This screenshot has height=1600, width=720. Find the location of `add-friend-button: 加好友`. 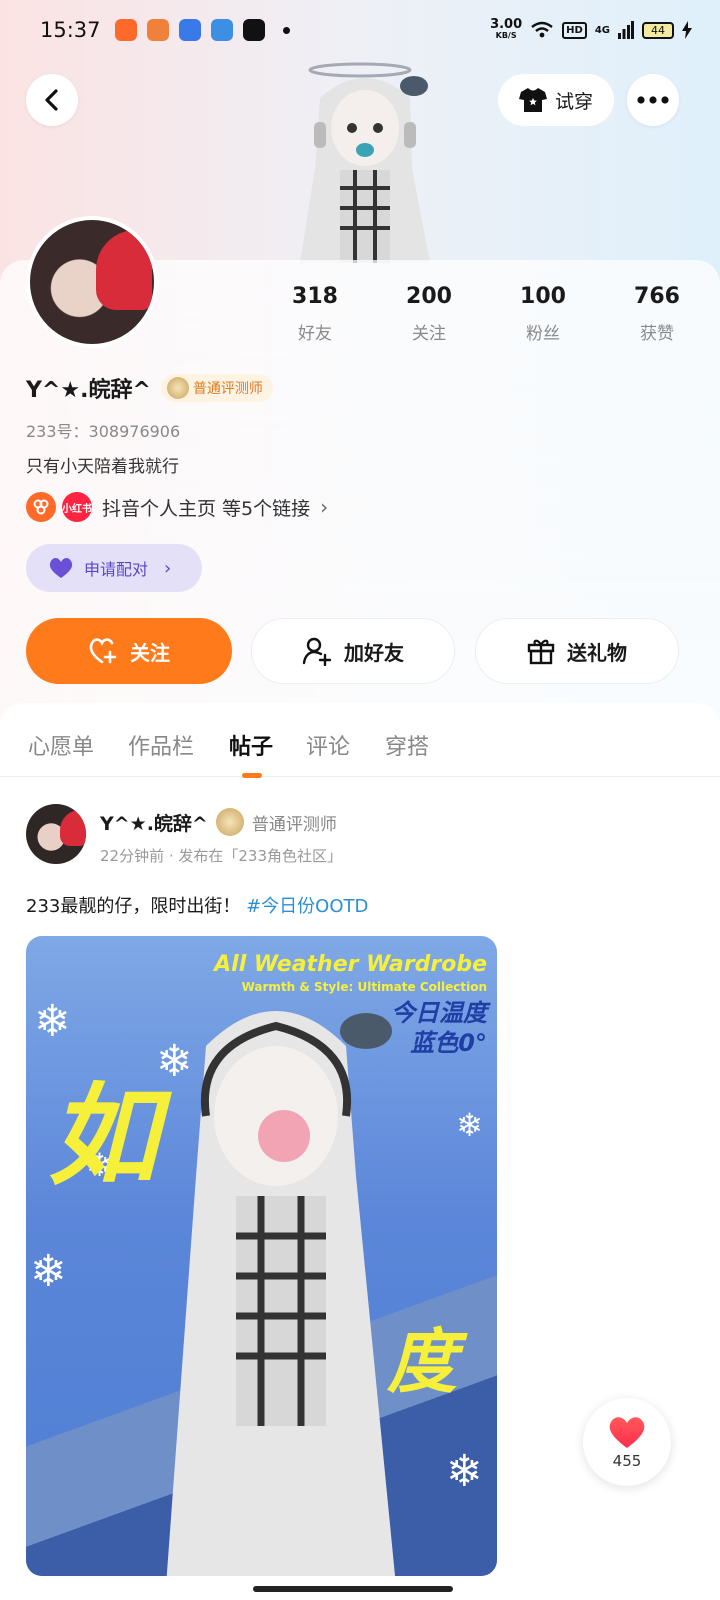

add-friend-button: 加好友 is located at coordinates (353, 651).